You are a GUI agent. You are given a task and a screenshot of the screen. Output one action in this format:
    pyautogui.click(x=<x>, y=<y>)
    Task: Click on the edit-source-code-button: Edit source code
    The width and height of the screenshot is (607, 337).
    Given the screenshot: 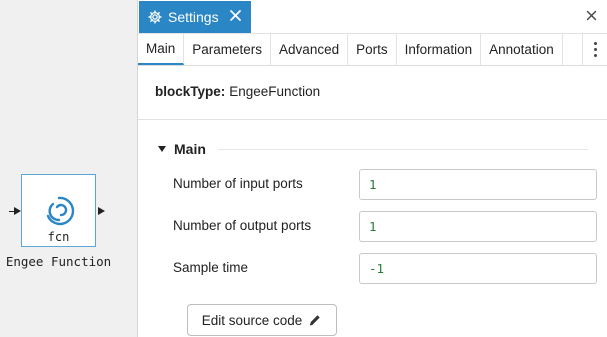 What is the action you would take?
    pyautogui.click(x=262, y=320)
    